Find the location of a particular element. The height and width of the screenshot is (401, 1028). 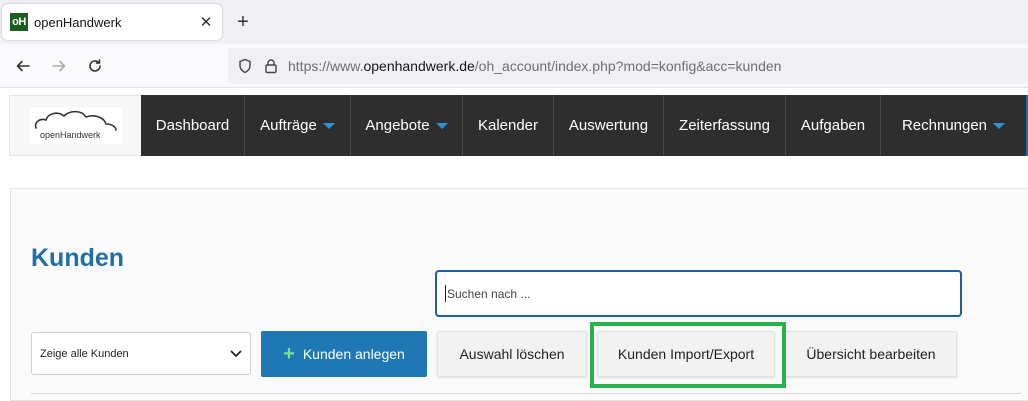

menu-item-rechnungen: Rechnungen is located at coordinates (953, 125).